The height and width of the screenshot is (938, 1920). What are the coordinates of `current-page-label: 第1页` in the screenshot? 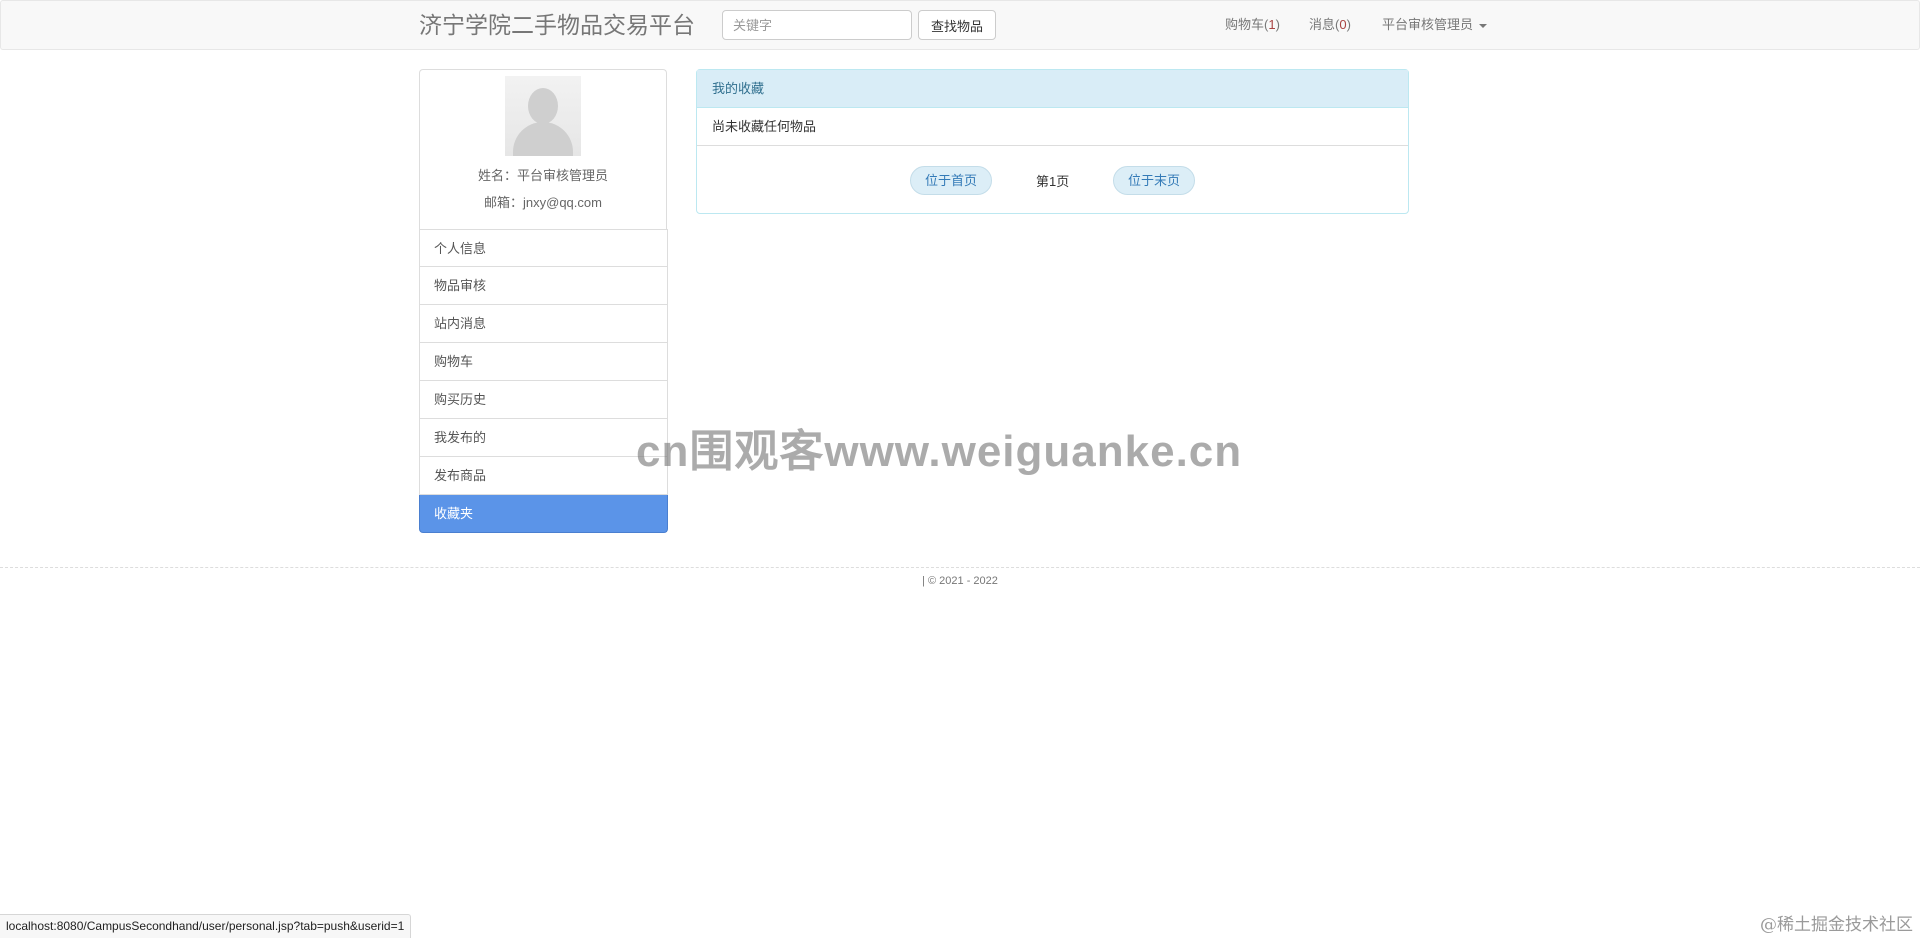 It's located at (1053, 181).